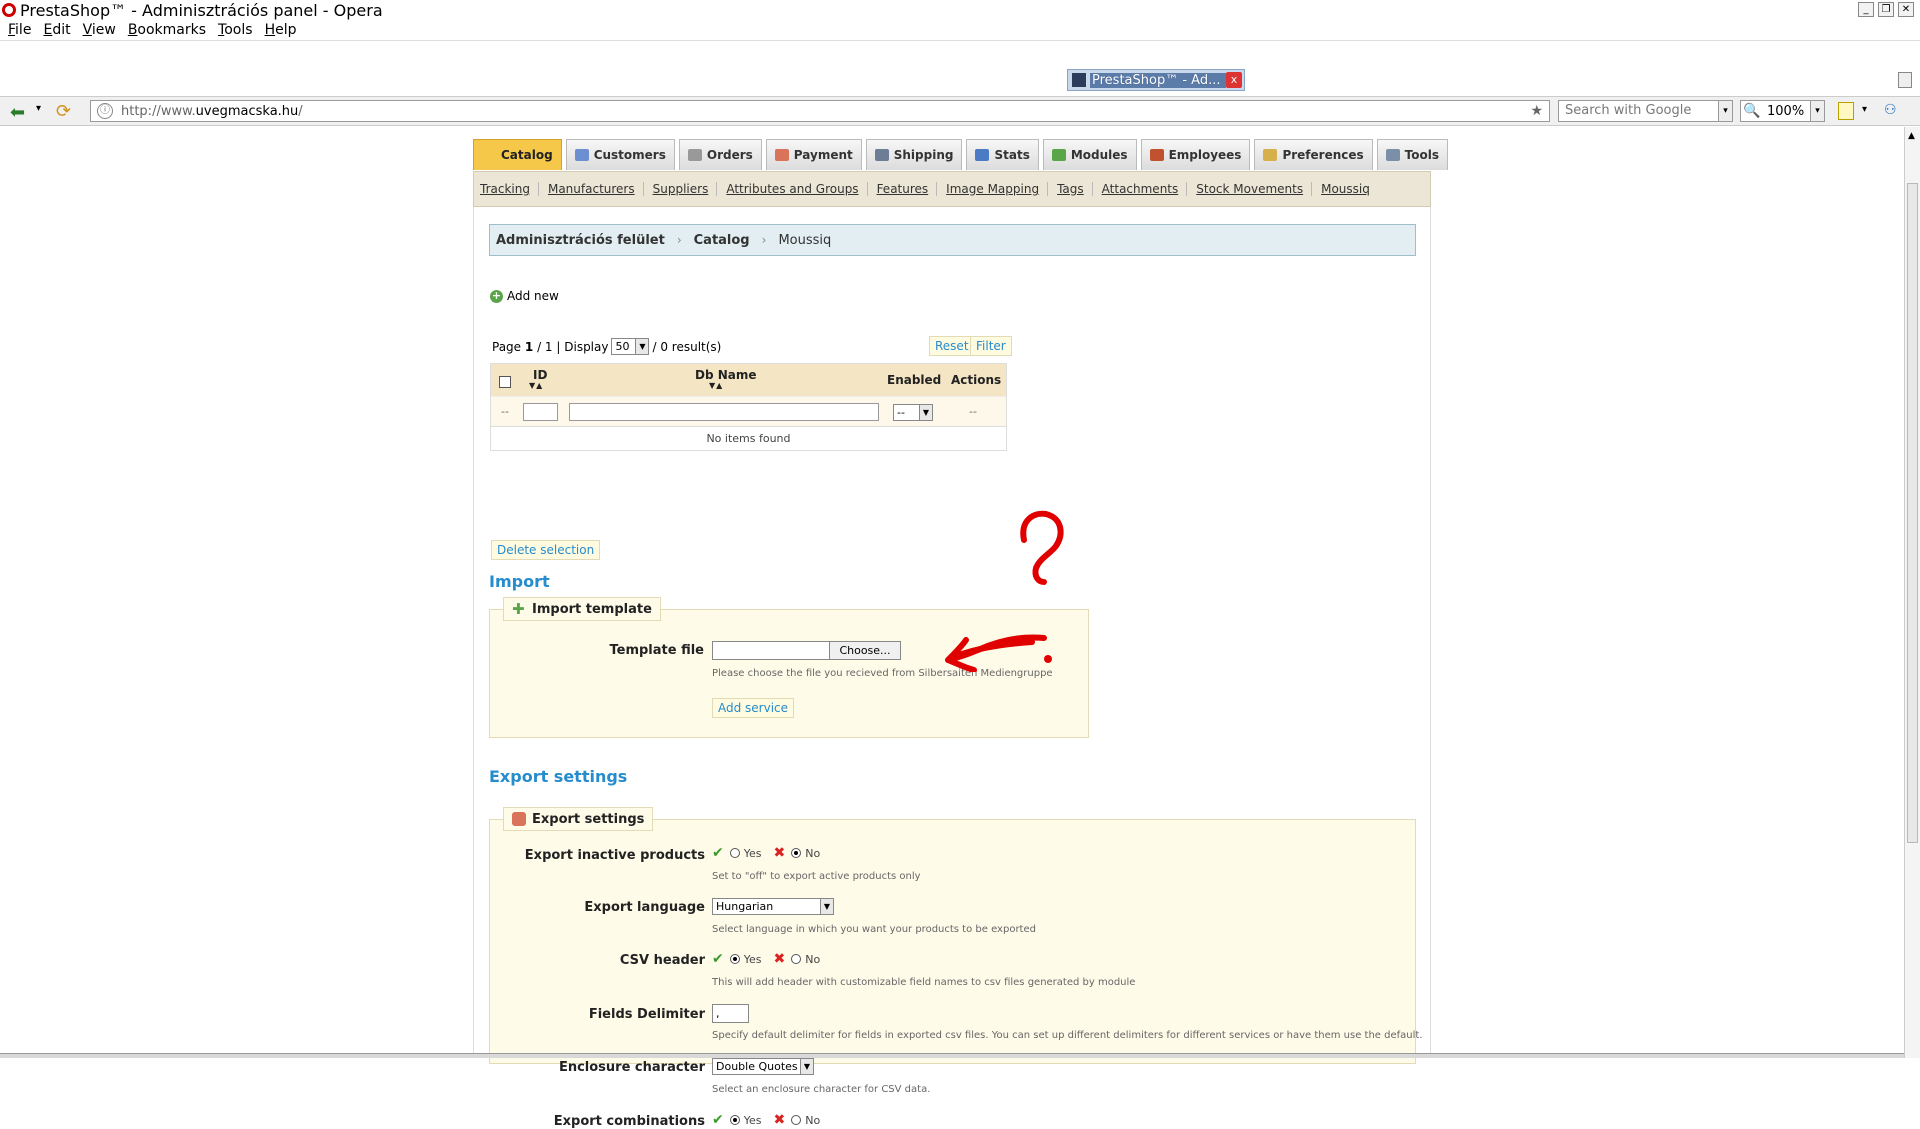 The width and height of the screenshot is (1920, 1129). I want to click on orders-icon, so click(694, 155).